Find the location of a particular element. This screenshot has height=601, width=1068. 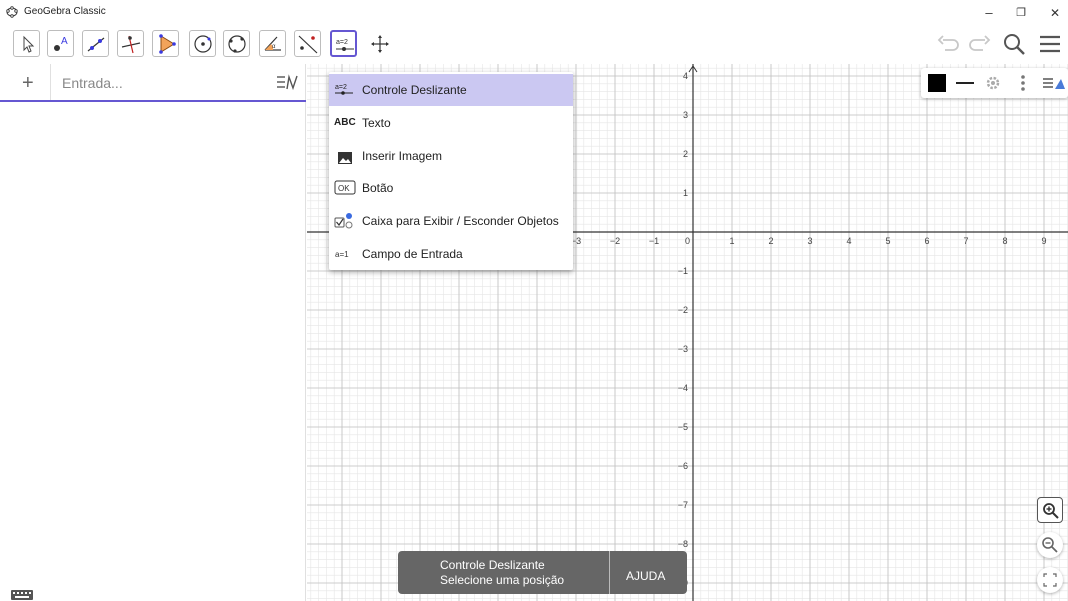

slider-icon: a=2 is located at coordinates (345, 45).